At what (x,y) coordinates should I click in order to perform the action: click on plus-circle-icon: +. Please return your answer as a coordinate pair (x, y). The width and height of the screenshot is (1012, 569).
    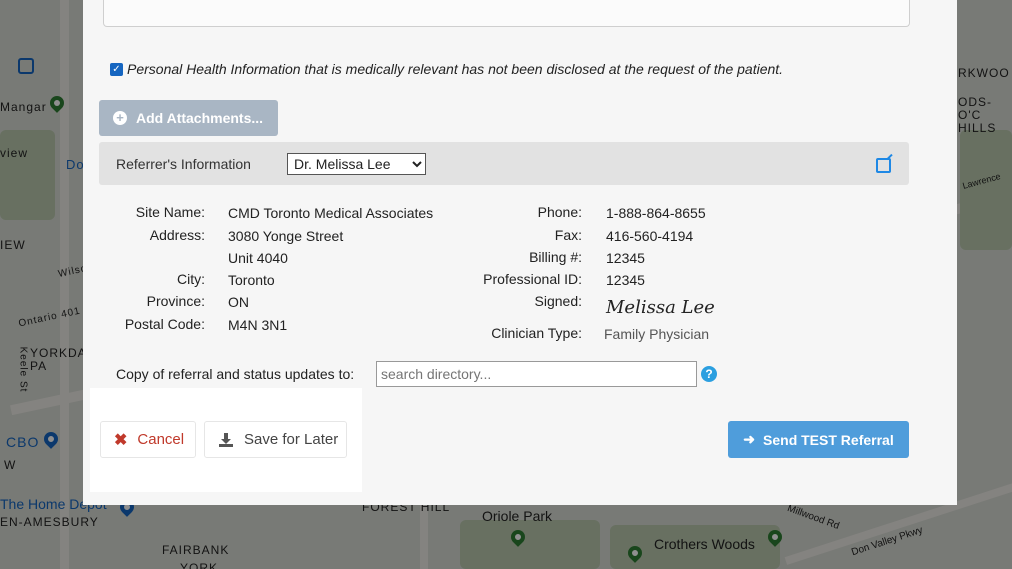
    Looking at the image, I should click on (120, 118).